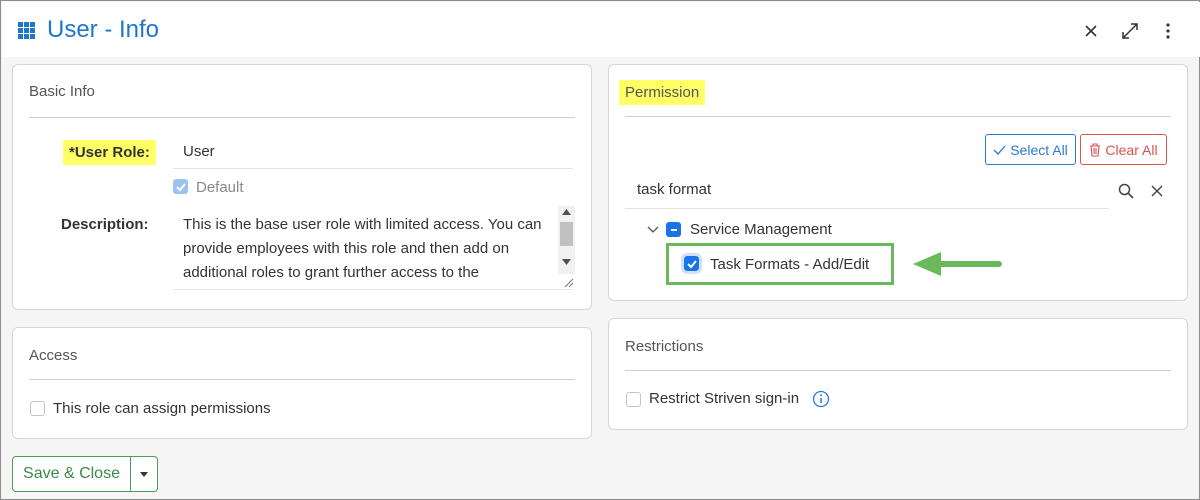 Image resolution: width=1200 pixels, height=500 pixels. I want to click on restrictions-panel: Restrictions, so click(898, 374).